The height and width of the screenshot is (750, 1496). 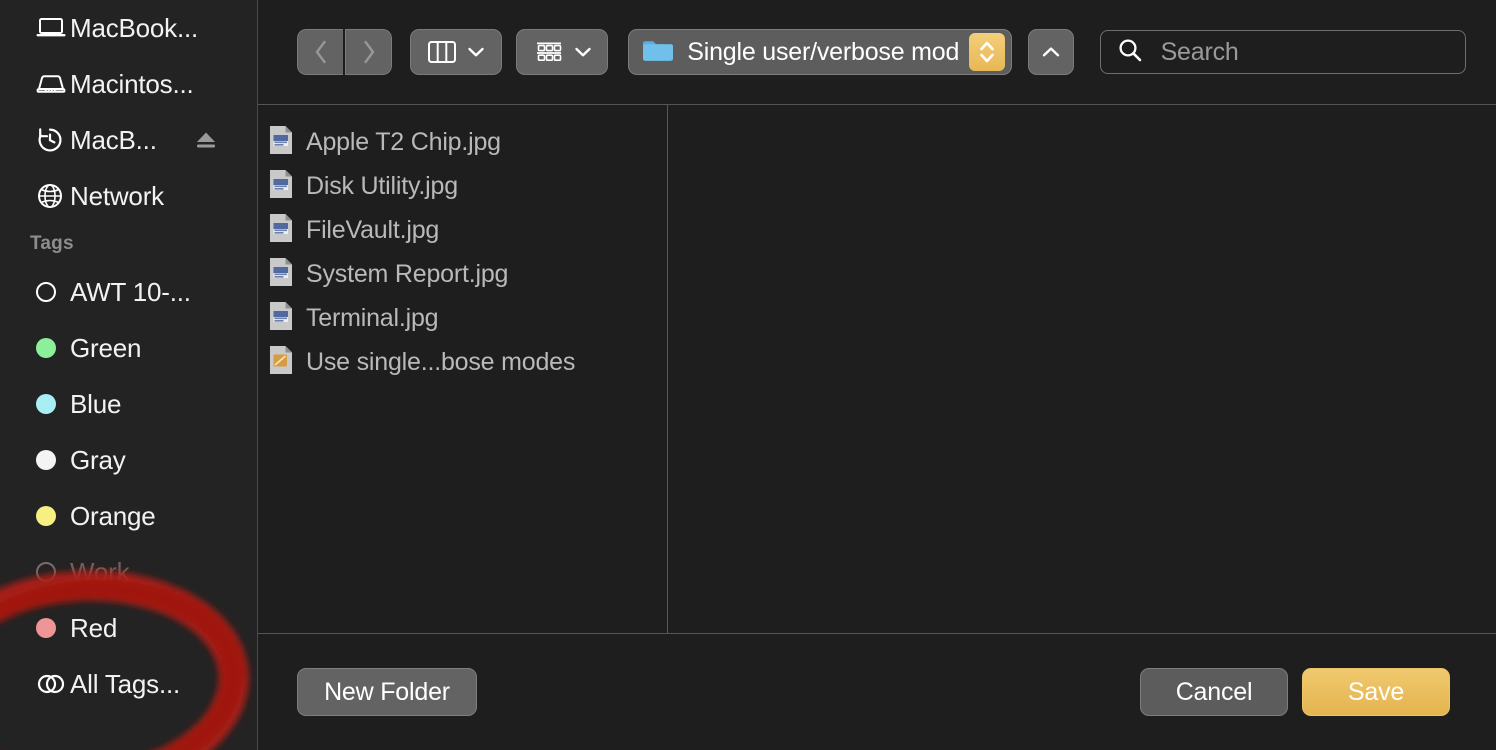 I want to click on sidebar-section-tags: Tags, so click(x=52, y=243).